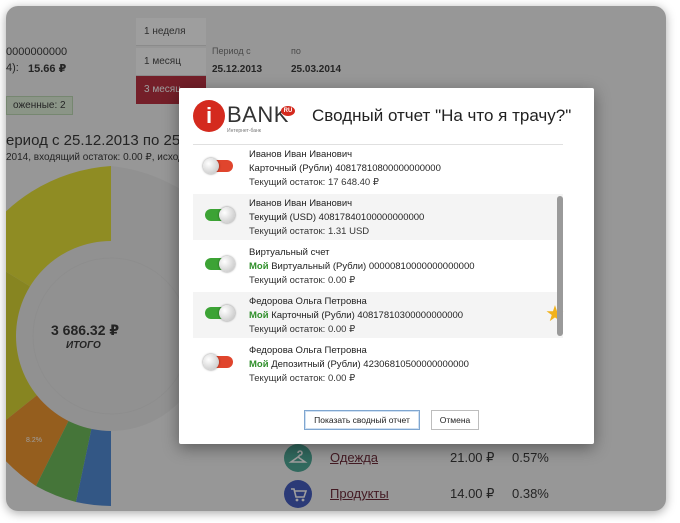 The height and width of the screenshot is (523, 680). I want to click on account-number-text: Карточный (Рубли) 40817810300000000000, so click(367, 315).